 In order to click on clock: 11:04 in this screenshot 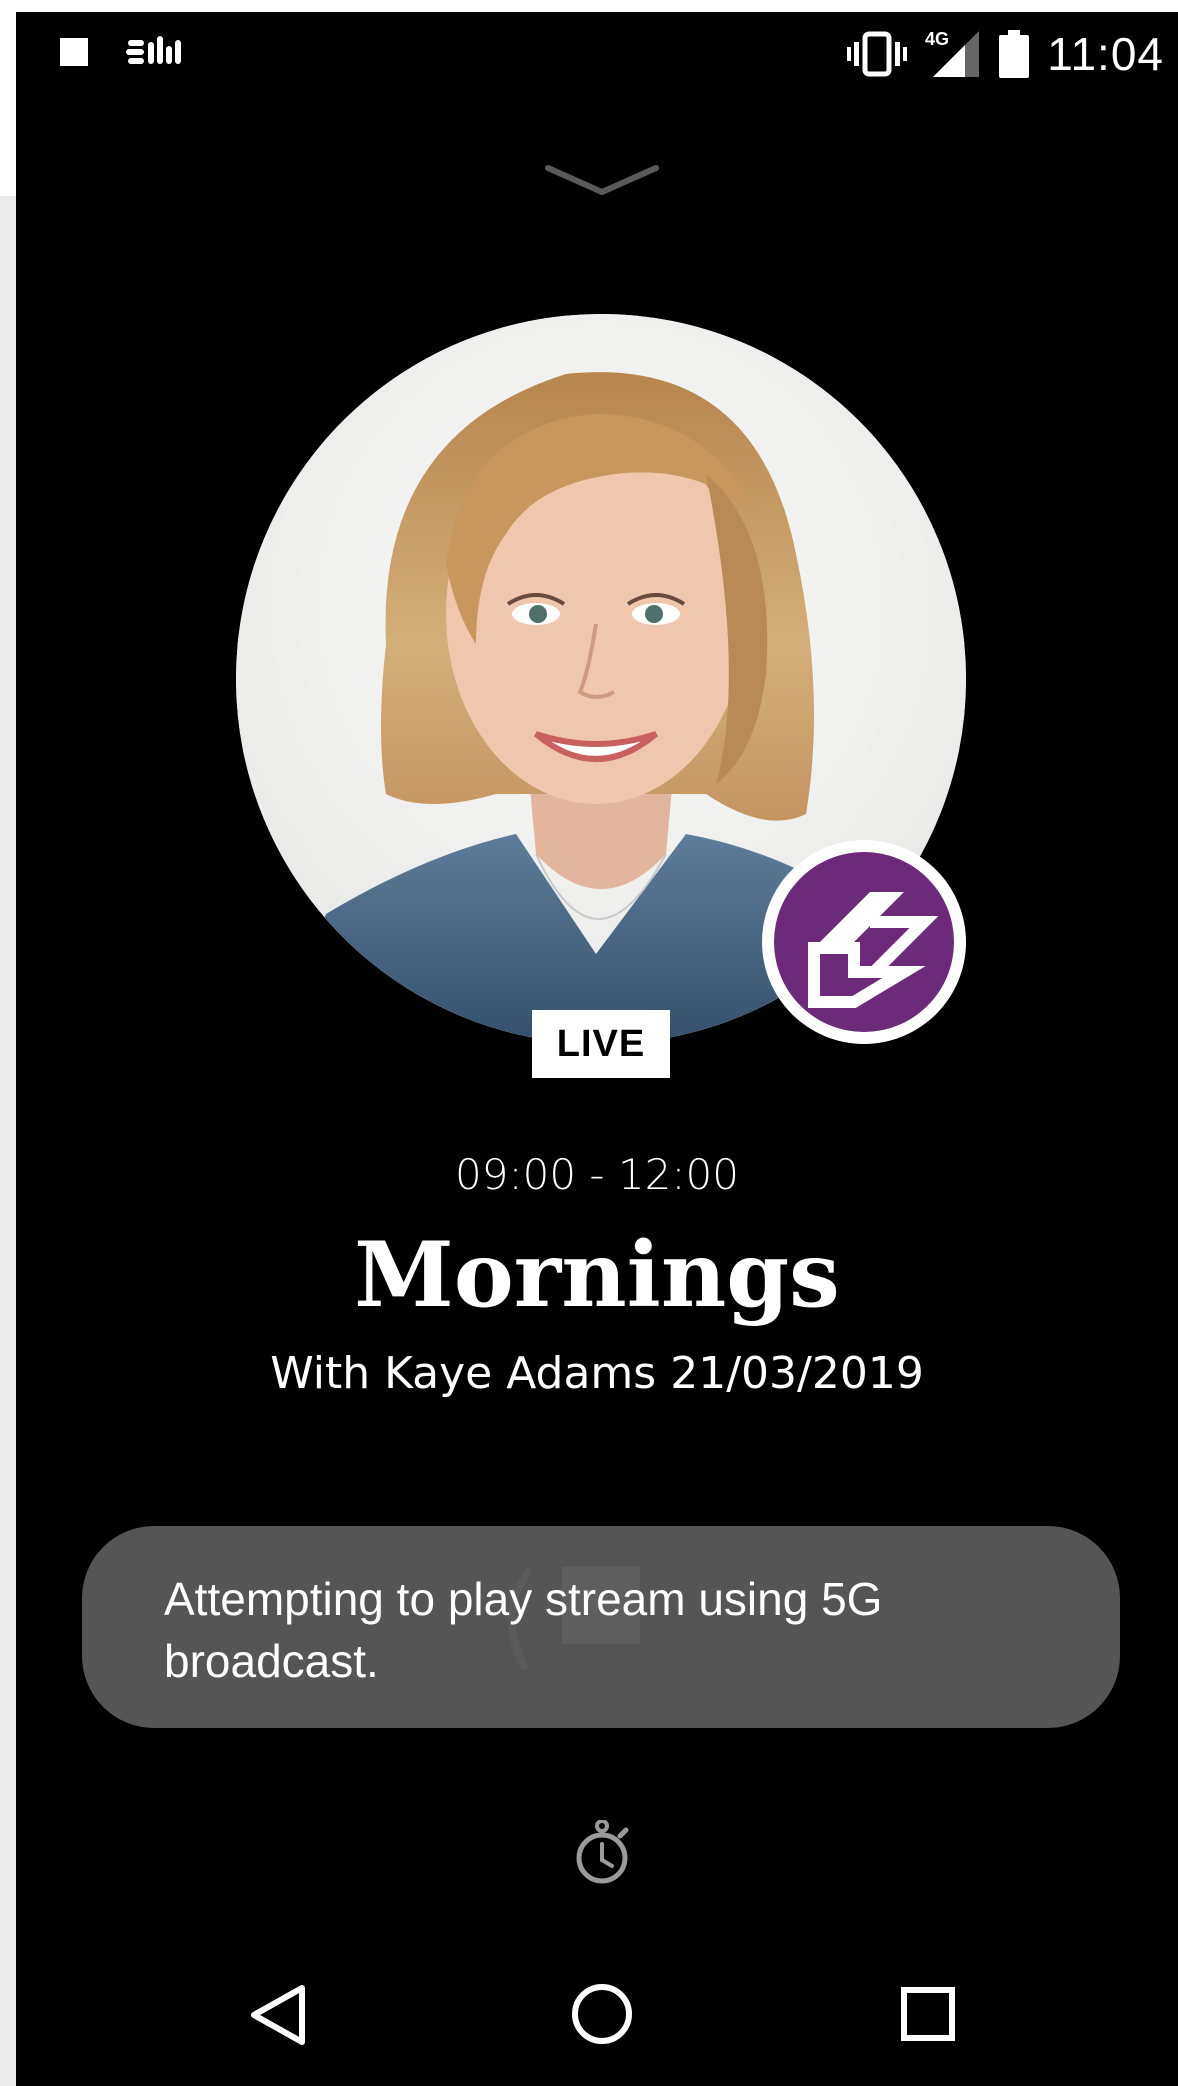, I will do `click(1105, 54)`.